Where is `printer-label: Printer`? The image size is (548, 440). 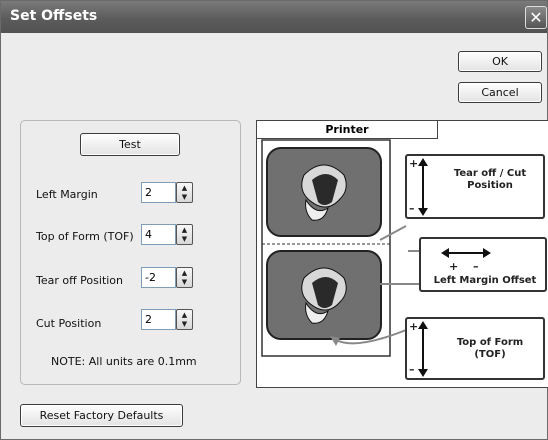
printer-label: Printer is located at coordinates (347, 129).